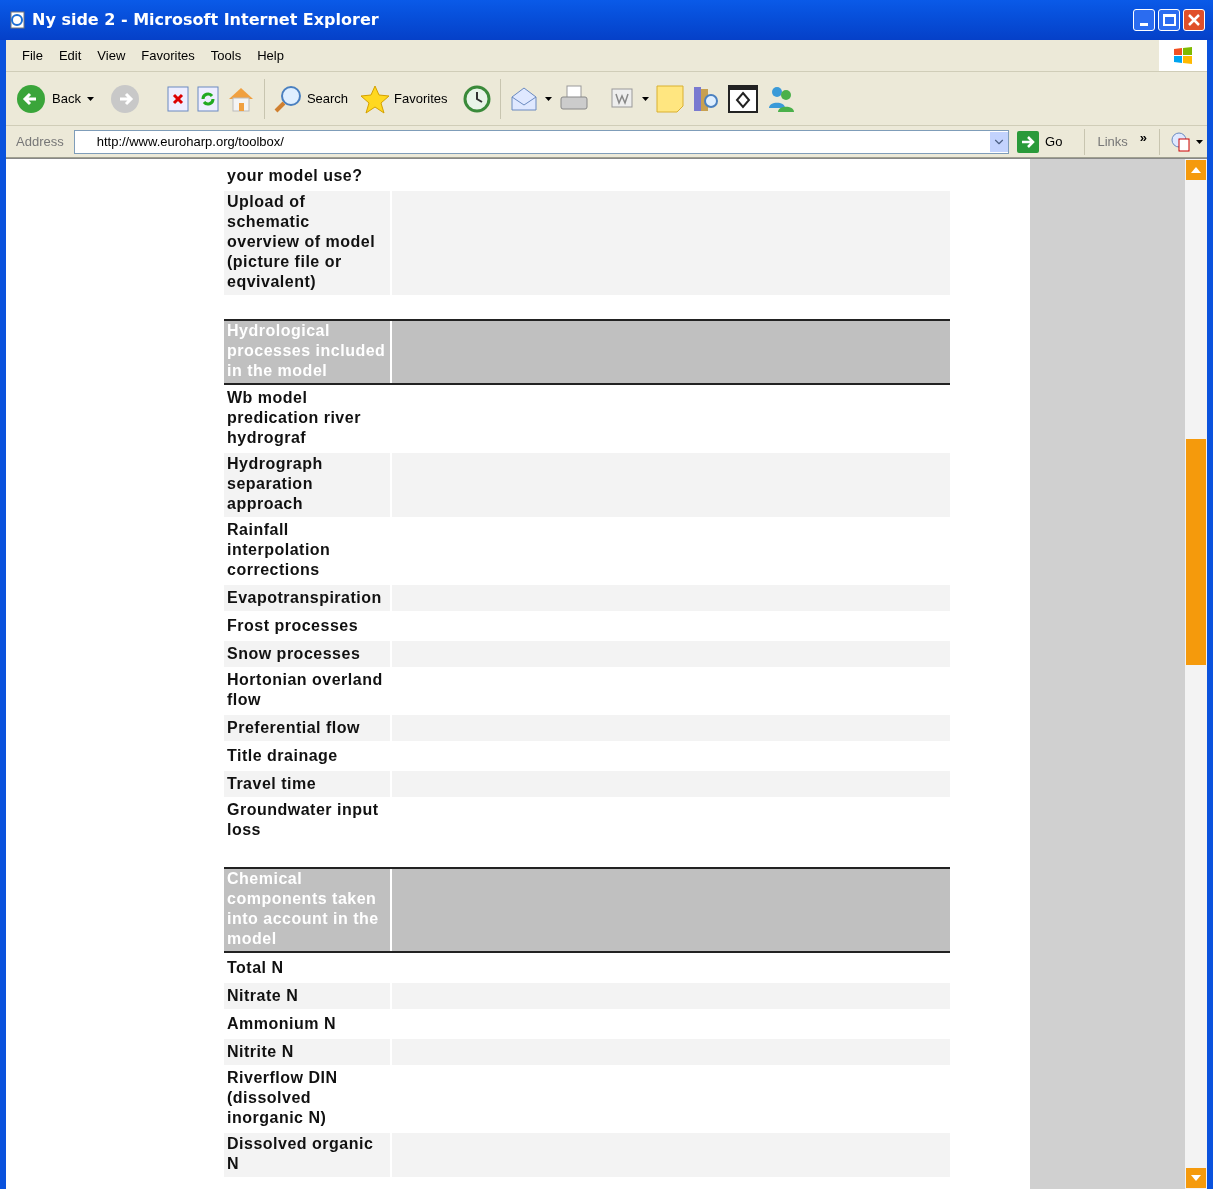  I want to click on row-label: Hydrograph separation approach, so click(275, 484).